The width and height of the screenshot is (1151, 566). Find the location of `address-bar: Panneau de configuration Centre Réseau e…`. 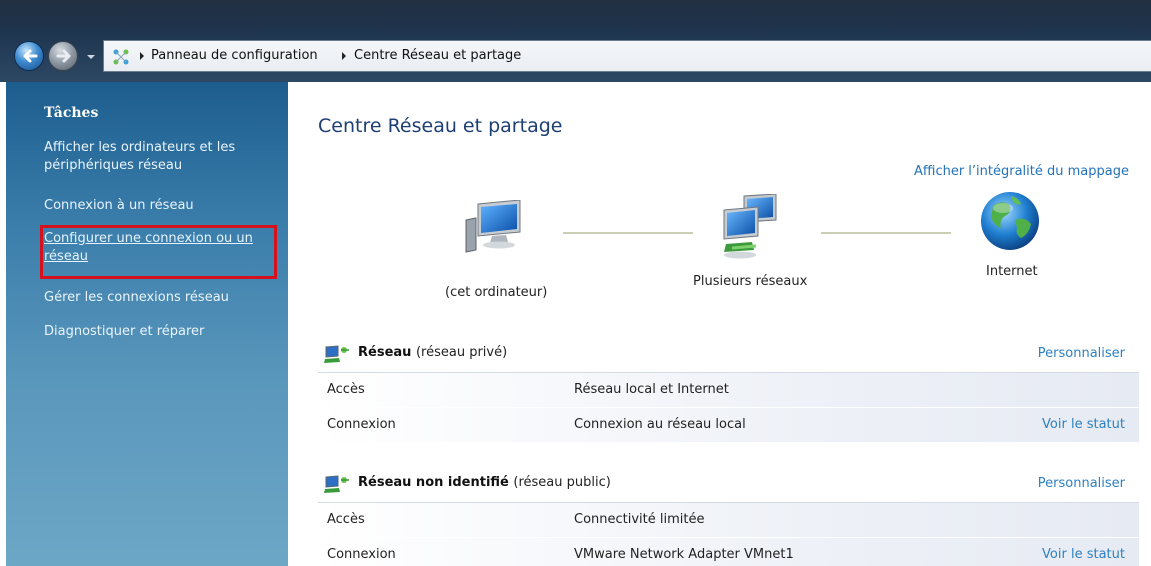

address-bar: Panneau de configuration Centre Réseau e… is located at coordinates (627, 56).